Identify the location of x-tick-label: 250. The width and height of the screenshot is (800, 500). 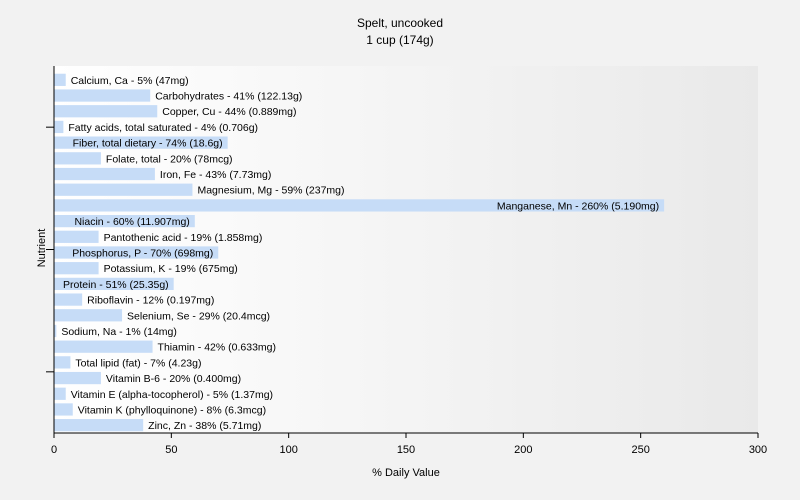
(640, 450).